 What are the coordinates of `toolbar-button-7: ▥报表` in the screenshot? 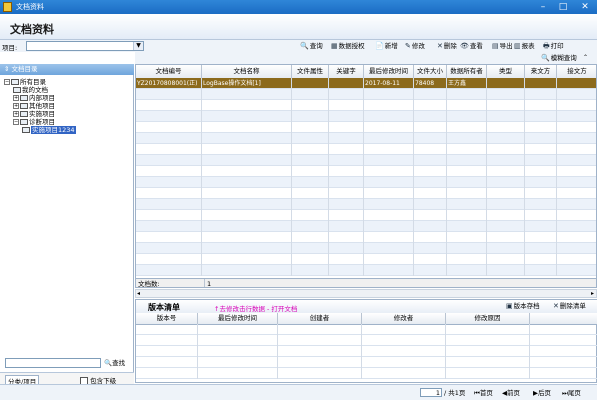 It's located at (524, 46).